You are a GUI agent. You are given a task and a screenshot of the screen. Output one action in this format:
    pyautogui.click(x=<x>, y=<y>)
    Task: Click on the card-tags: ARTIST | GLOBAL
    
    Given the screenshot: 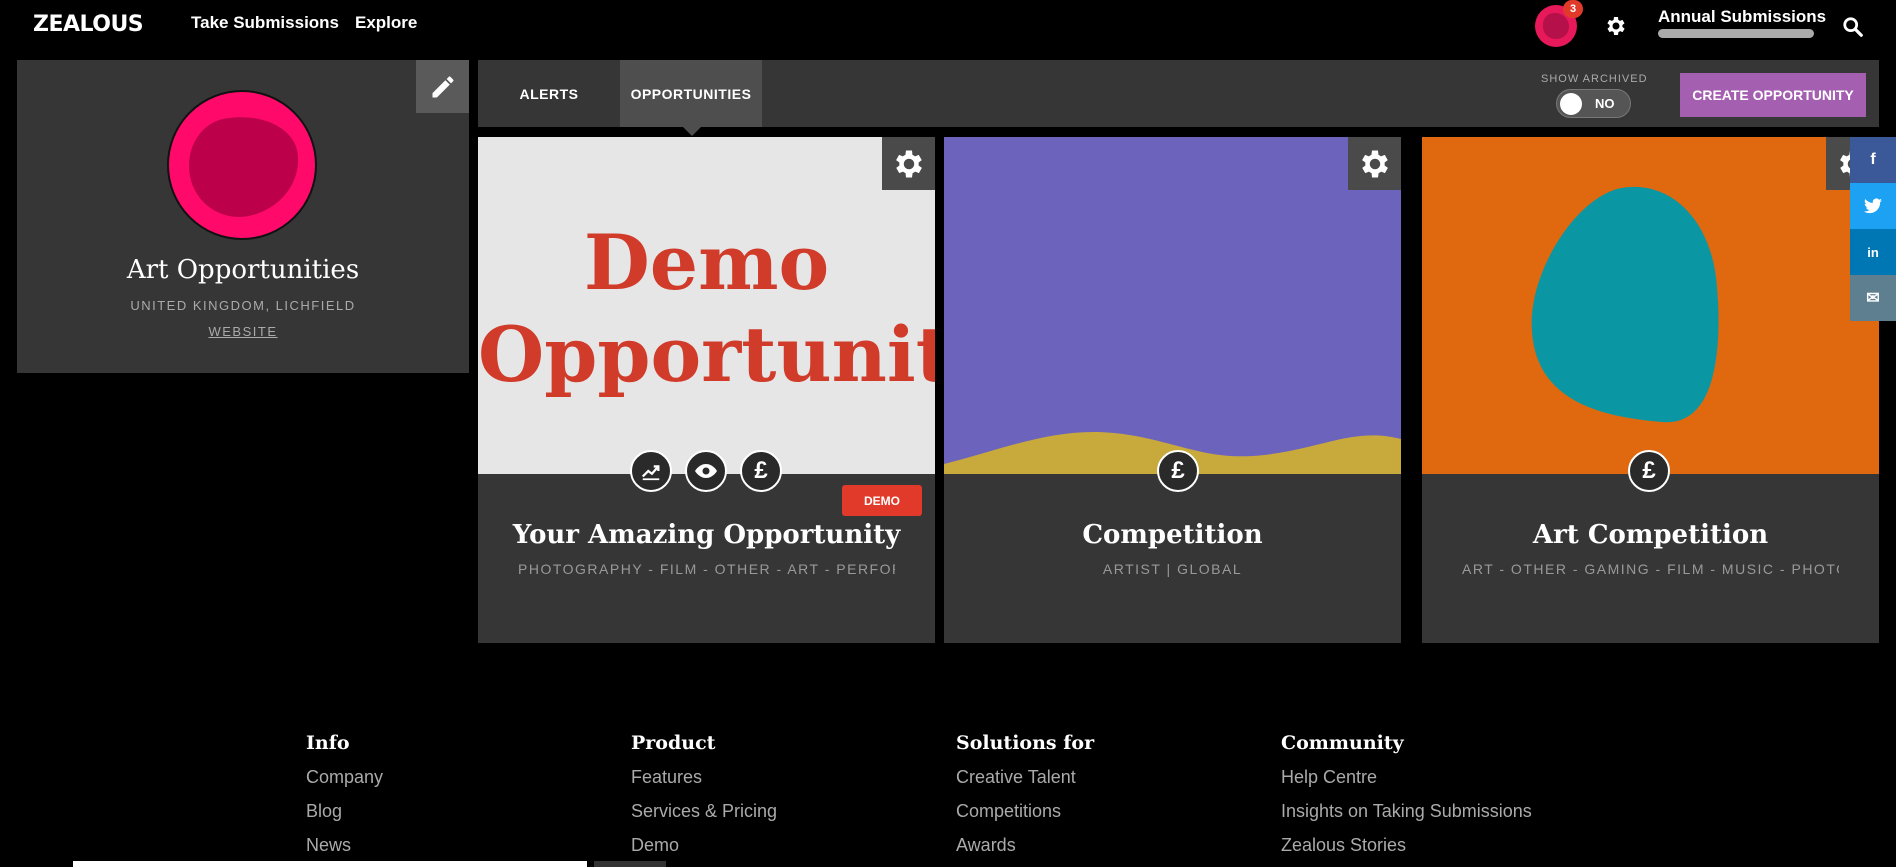 What is the action you would take?
    pyautogui.click(x=1172, y=569)
    